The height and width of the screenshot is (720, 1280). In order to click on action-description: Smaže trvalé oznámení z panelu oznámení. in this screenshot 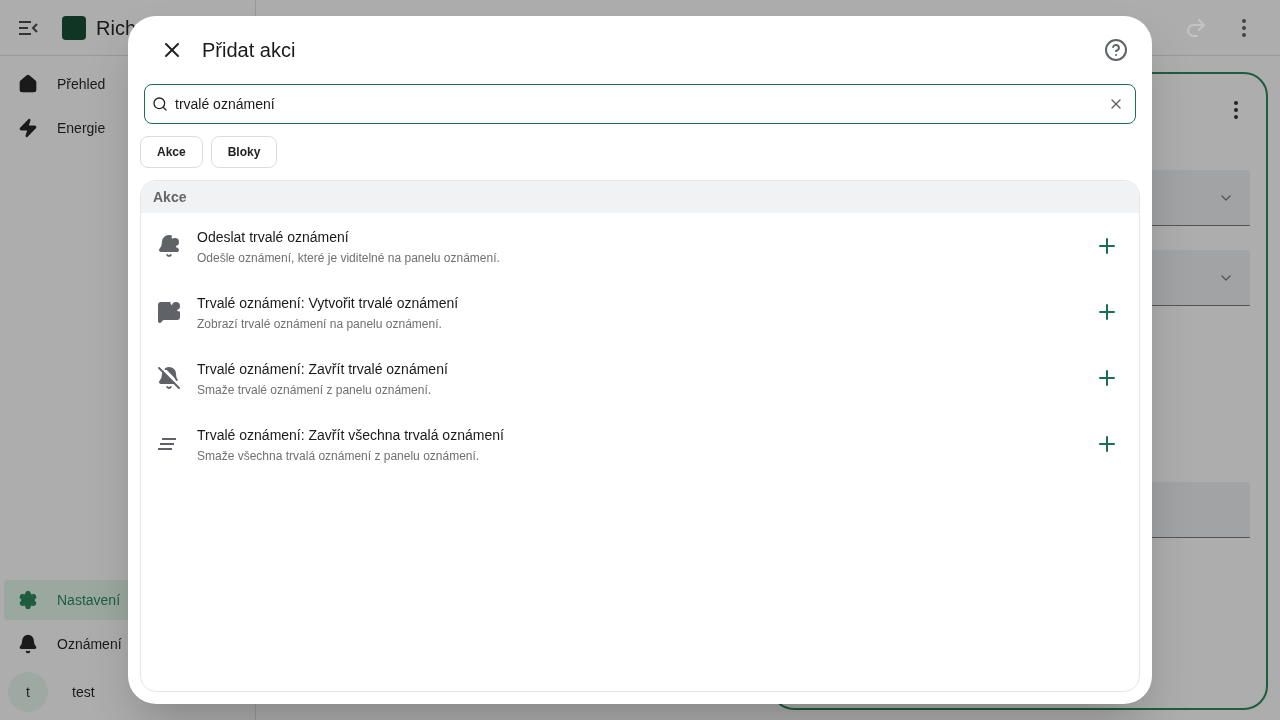, I will do `click(315, 389)`.